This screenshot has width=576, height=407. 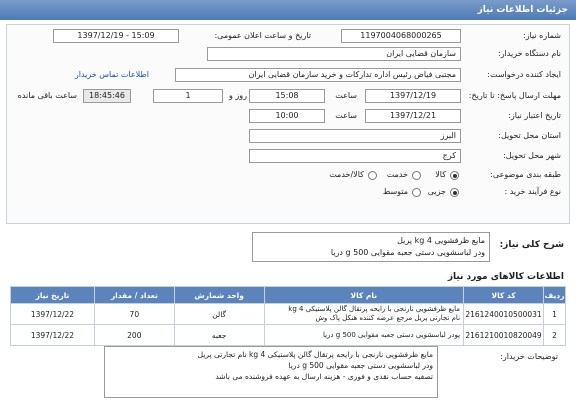 What do you see at coordinates (524, 74) in the screenshot?
I see `creator-label: ایجاد کننده درخواست:` at bounding box center [524, 74].